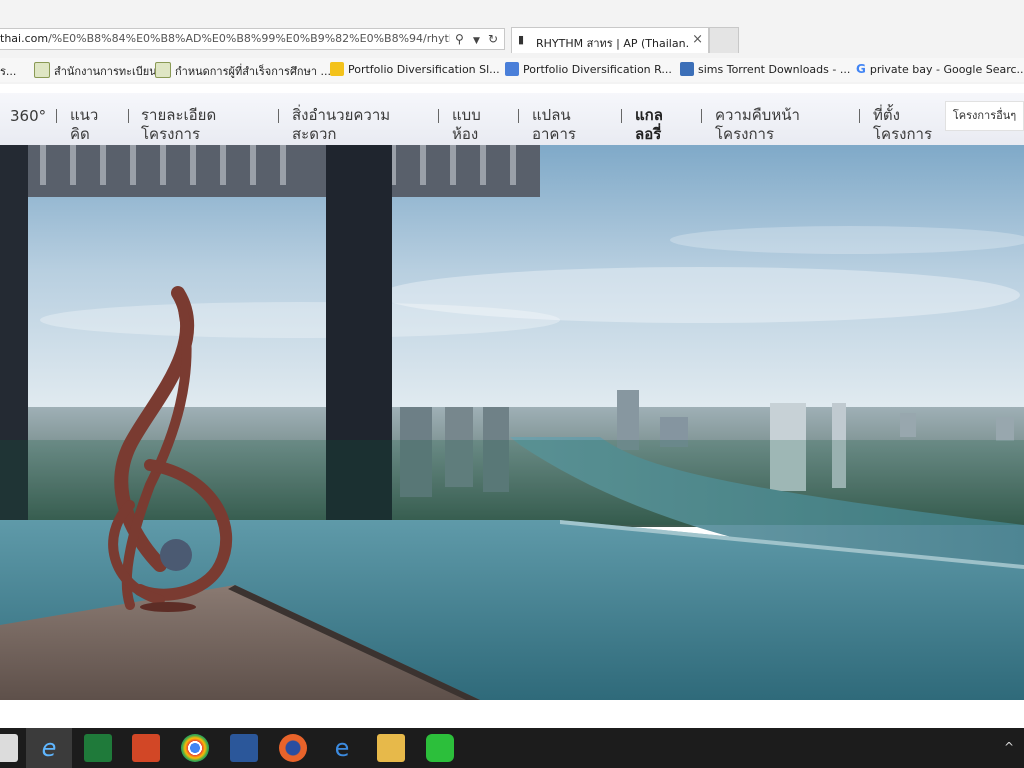  What do you see at coordinates (687, 69) in the screenshot?
I see `tb-icon` at bounding box center [687, 69].